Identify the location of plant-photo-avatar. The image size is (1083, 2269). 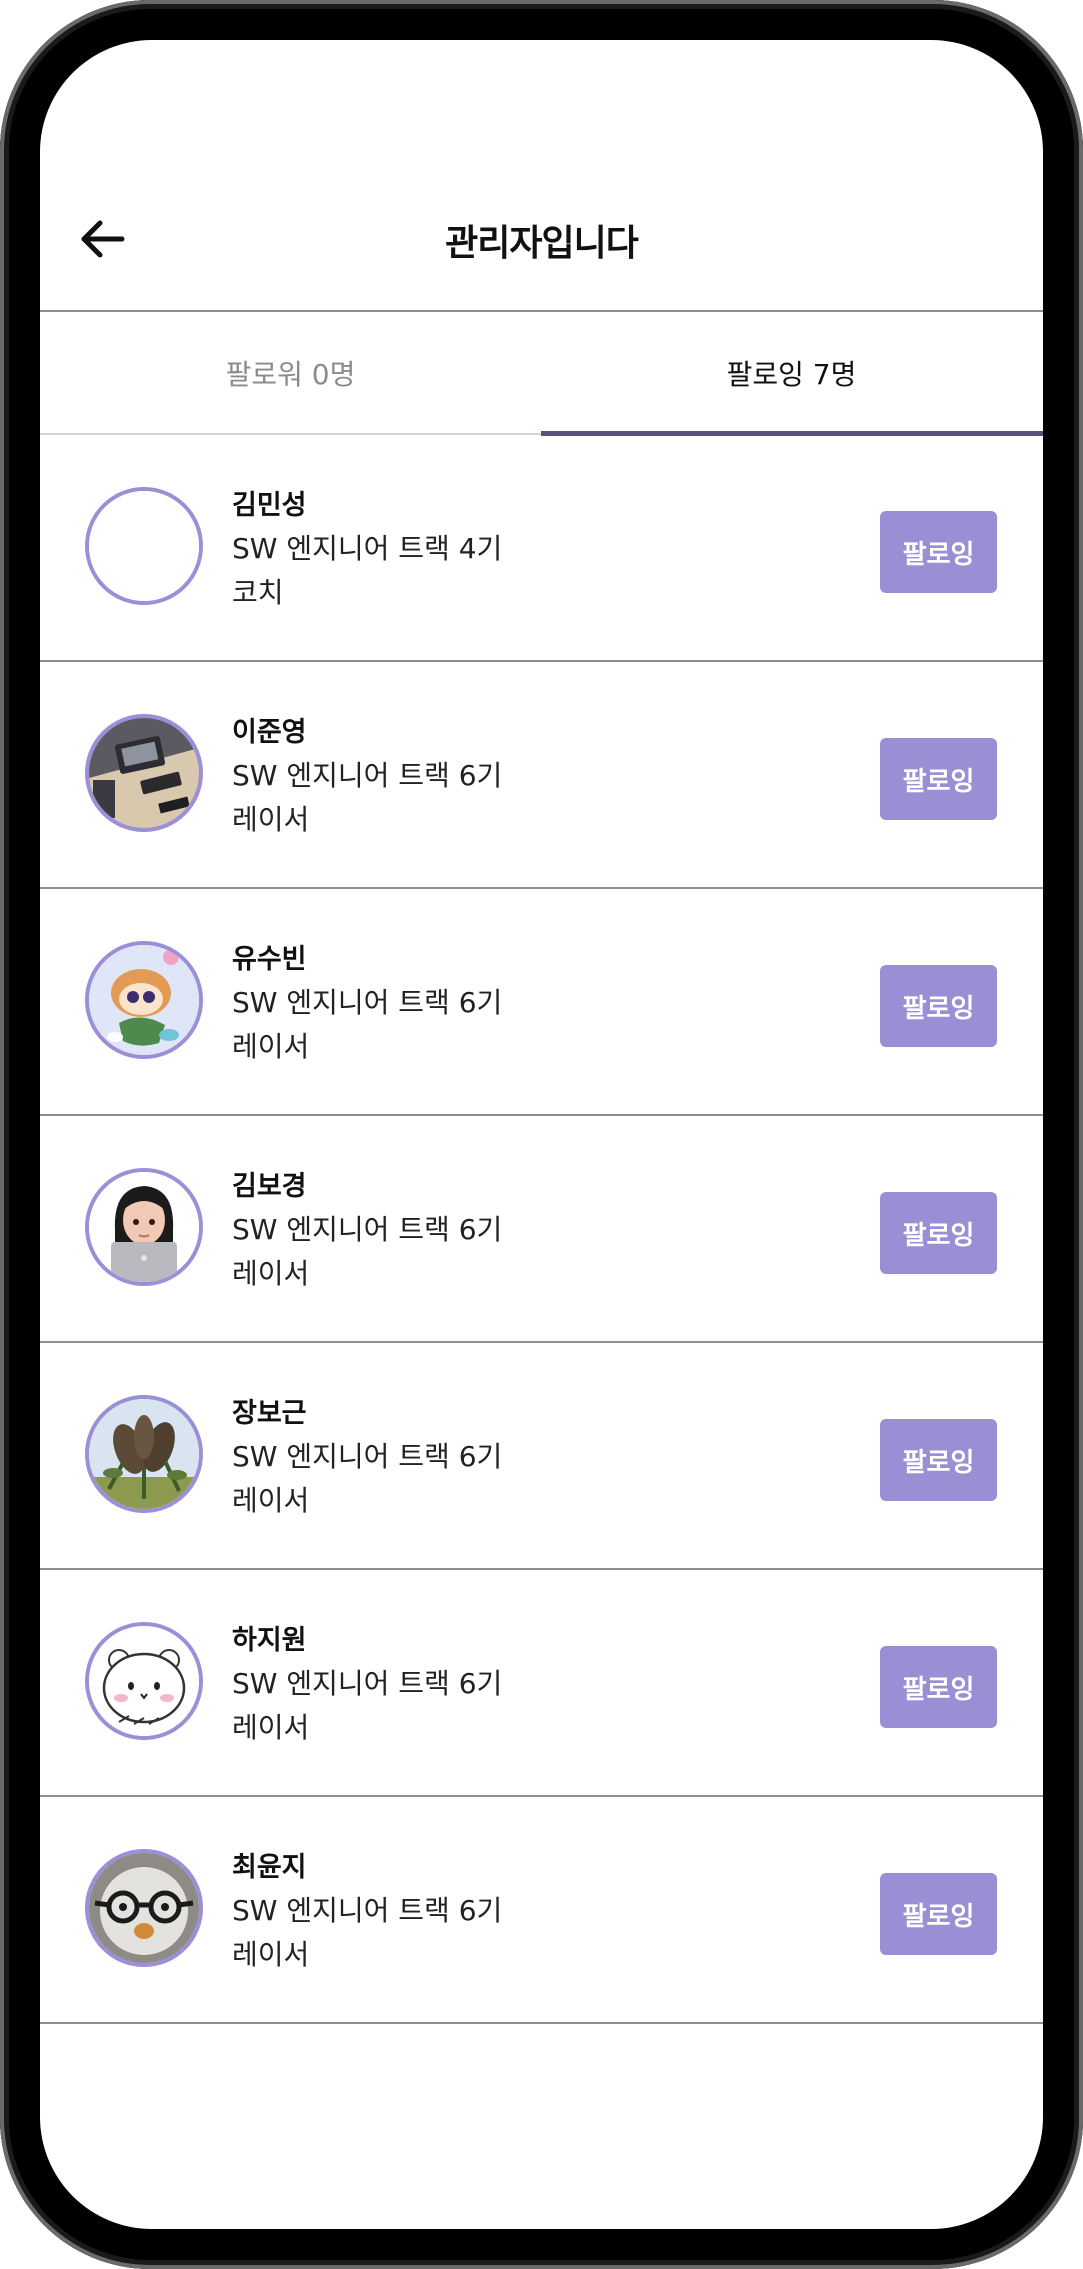
(144, 1454).